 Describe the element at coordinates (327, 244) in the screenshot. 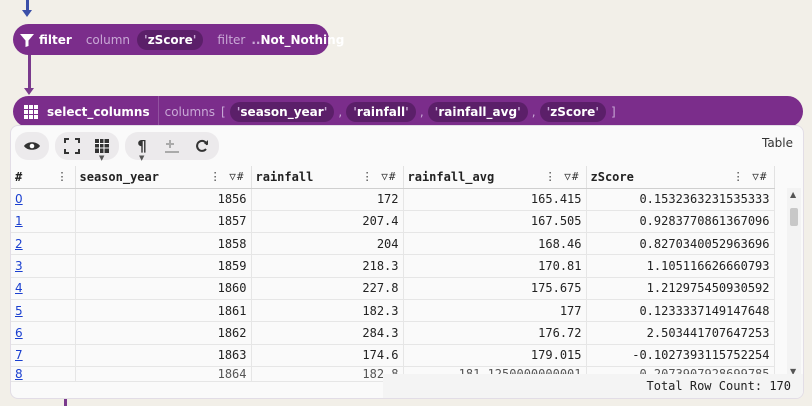

I see `cell-rainfall: 204` at that location.